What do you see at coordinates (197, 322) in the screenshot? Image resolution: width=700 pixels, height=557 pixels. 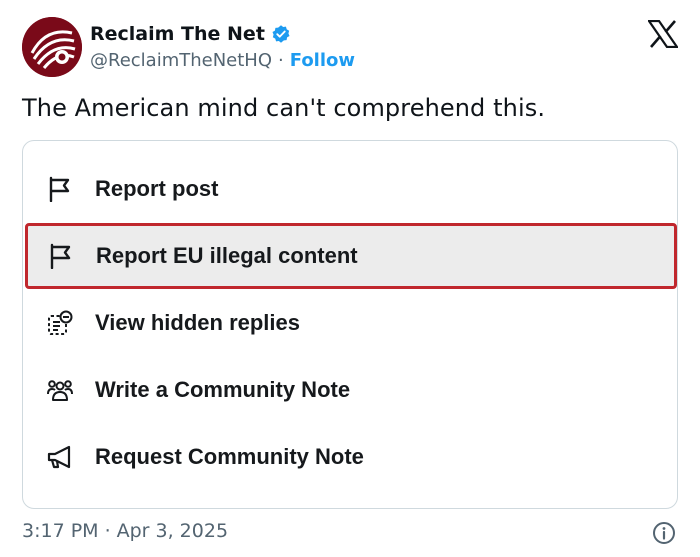 I see `menu-item-label: View hidden replies` at bounding box center [197, 322].